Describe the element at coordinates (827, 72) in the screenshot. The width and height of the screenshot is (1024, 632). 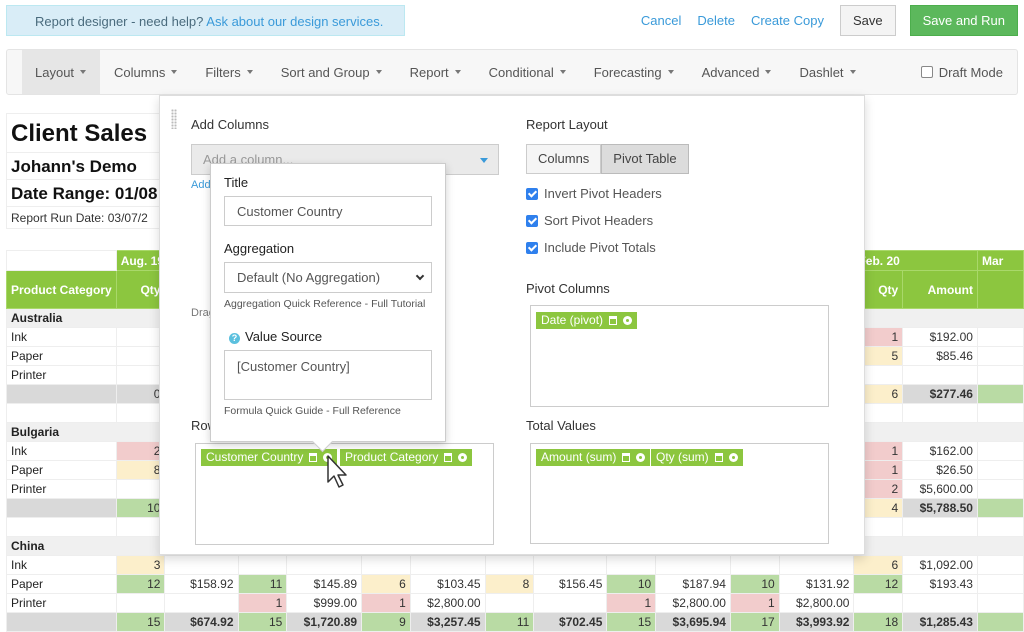
I see `toolbar-dashlet: Dashlet` at that location.